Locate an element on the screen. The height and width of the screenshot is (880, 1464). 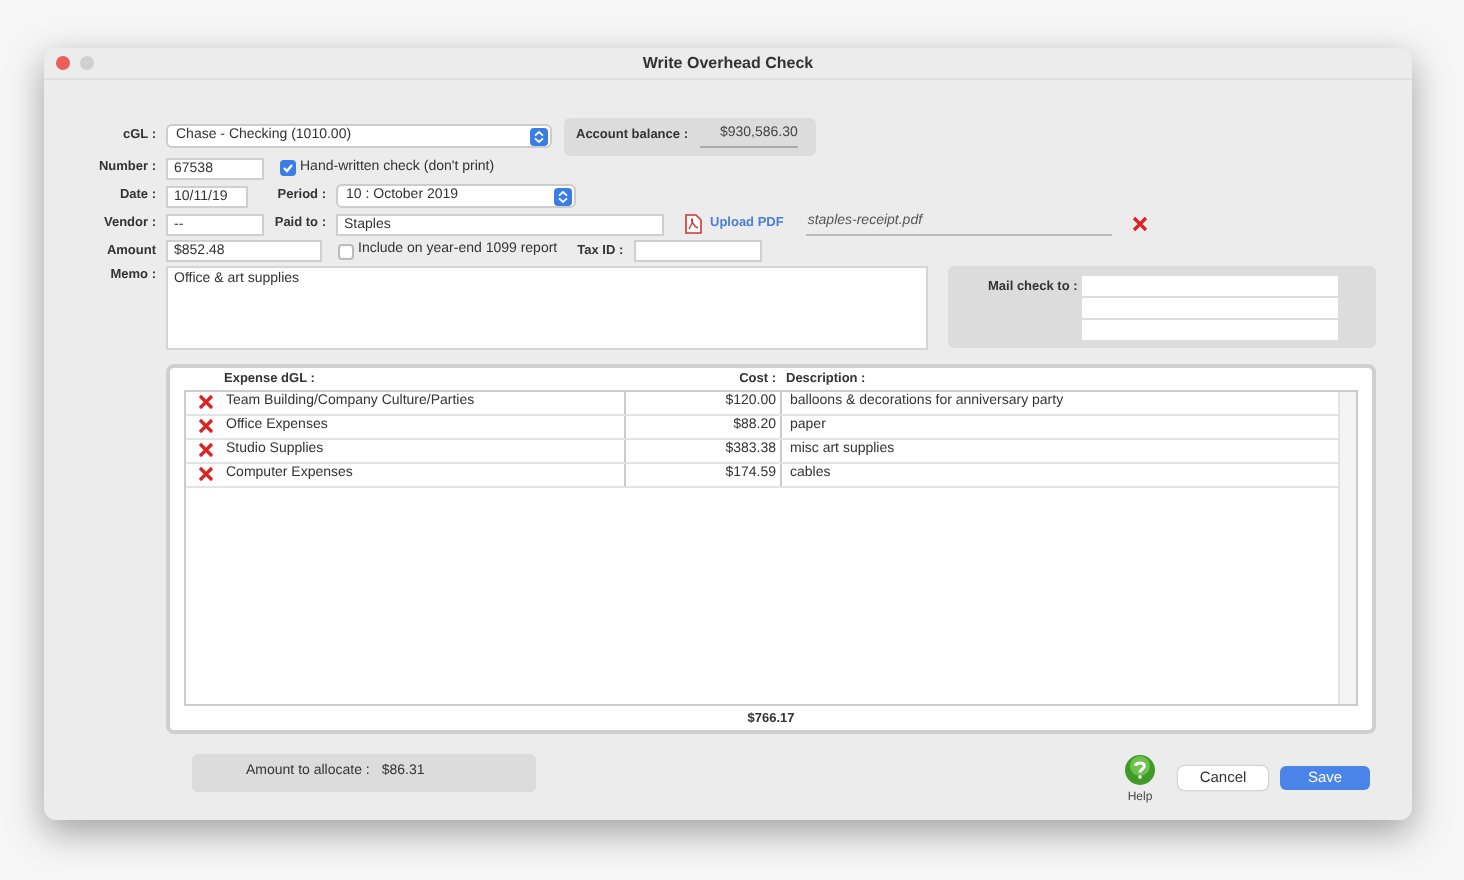
close-button is located at coordinates (63, 63).